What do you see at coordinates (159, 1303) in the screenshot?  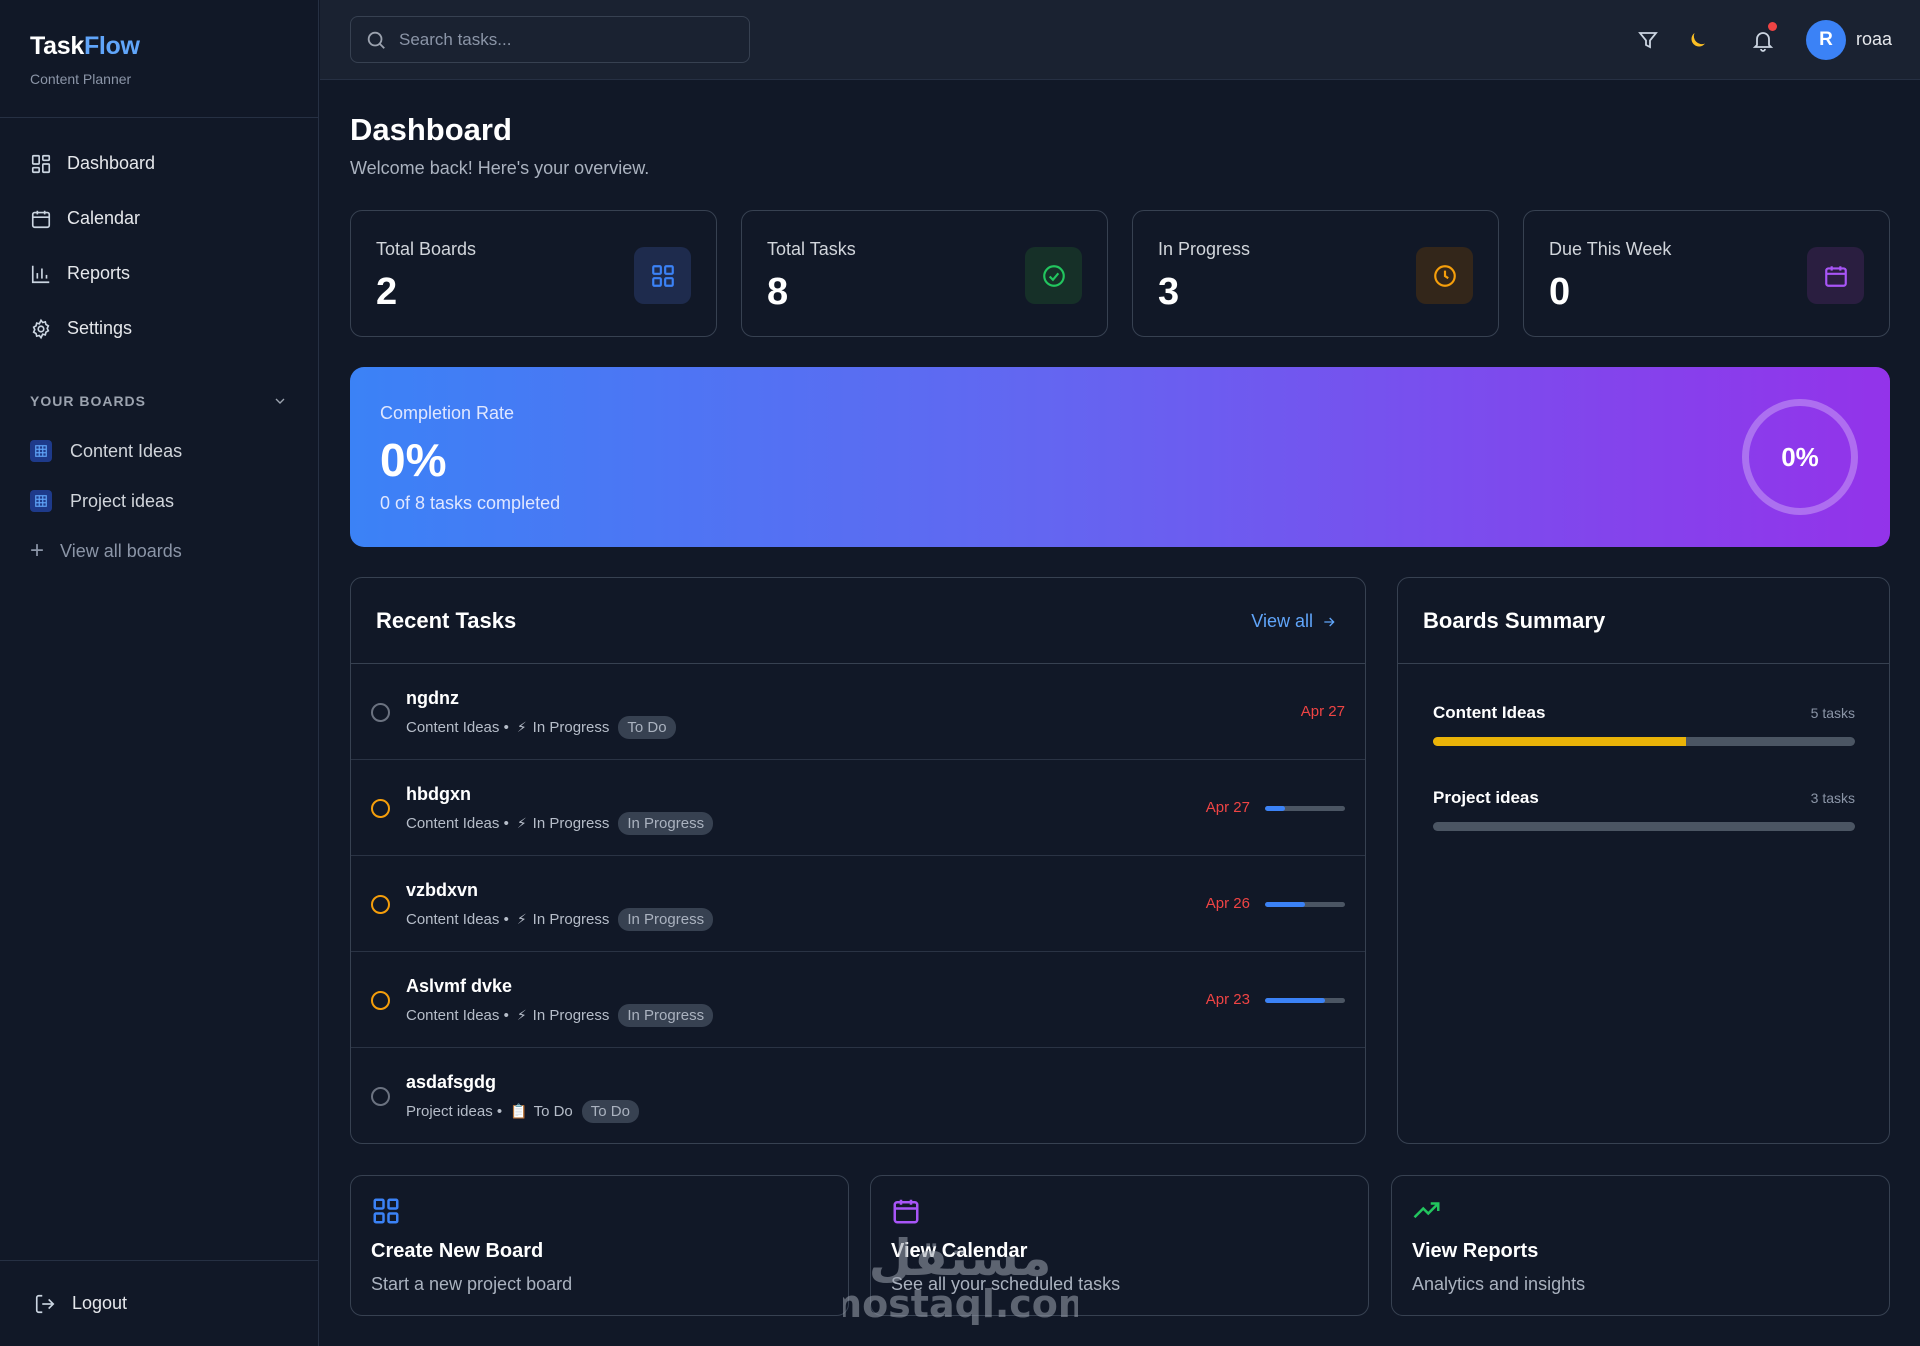 I see `logout-button: Logout` at bounding box center [159, 1303].